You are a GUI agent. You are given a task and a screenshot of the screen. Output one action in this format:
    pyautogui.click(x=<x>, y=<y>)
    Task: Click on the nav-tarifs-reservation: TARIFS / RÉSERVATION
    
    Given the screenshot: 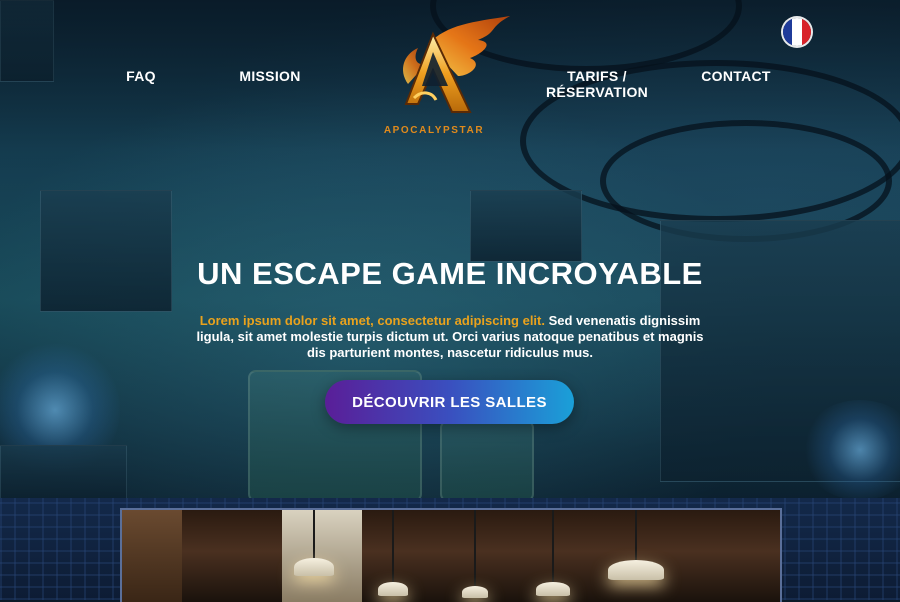 What is the action you would take?
    pyautogui.click(x=597, y=84)
    